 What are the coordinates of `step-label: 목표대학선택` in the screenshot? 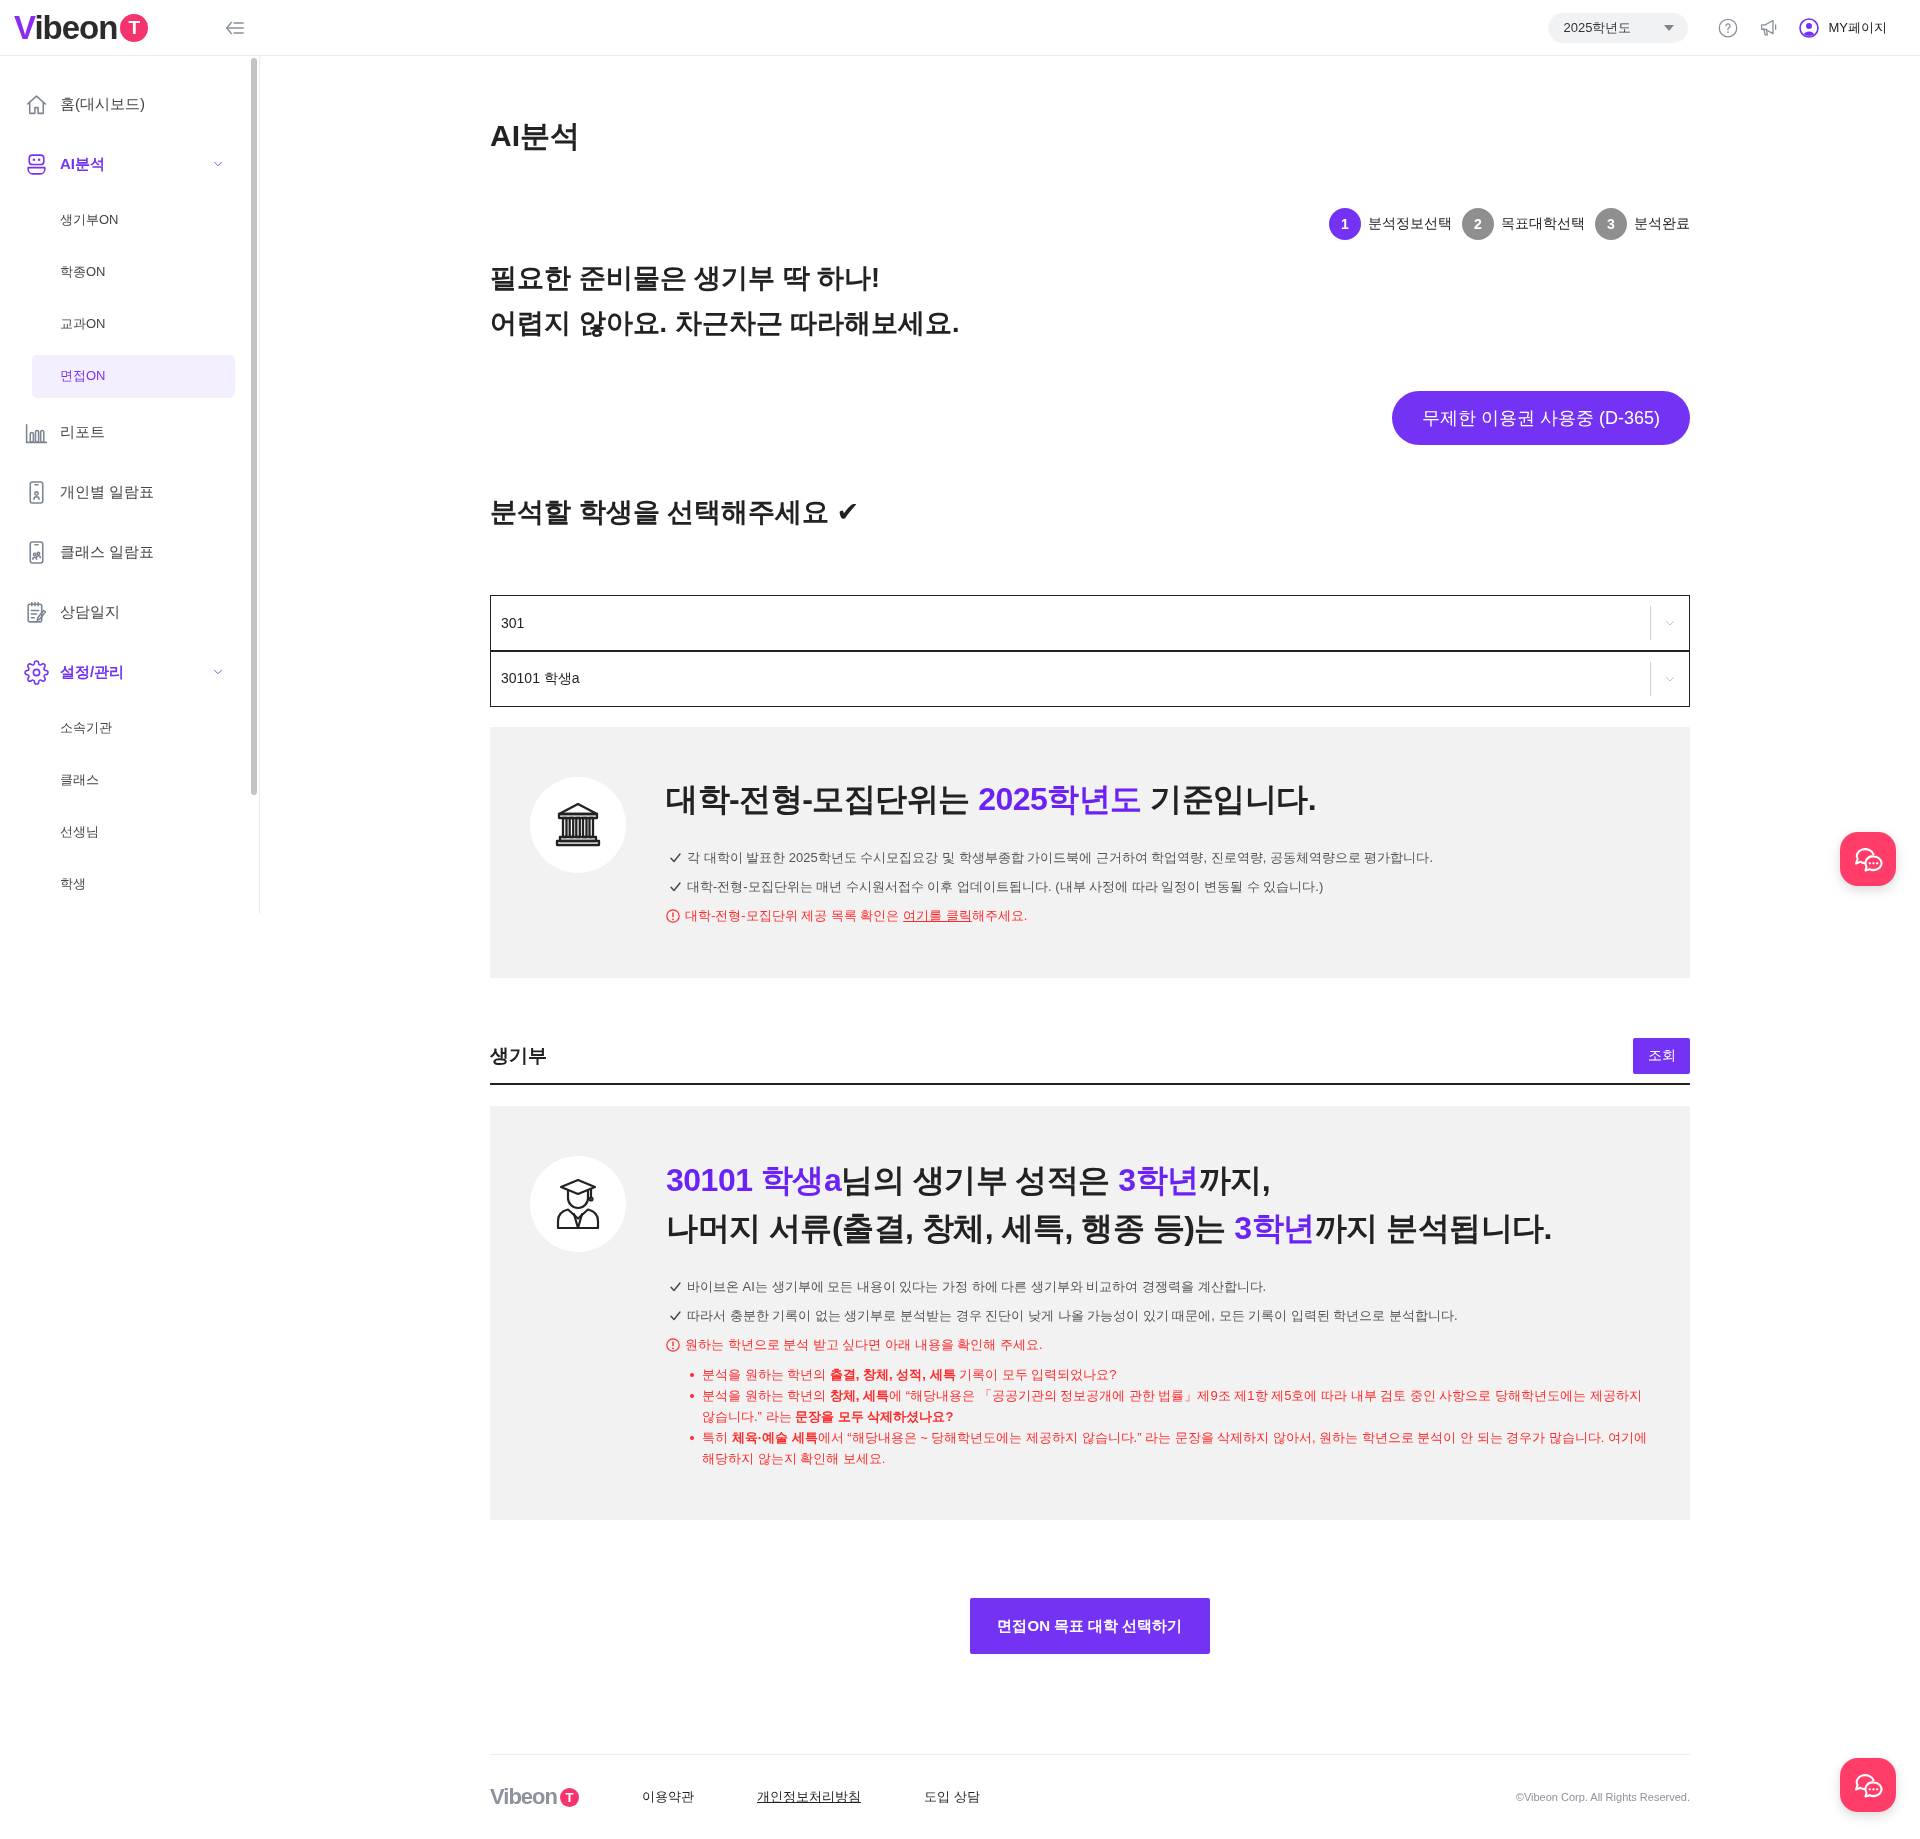 It's located at (1543, 224).